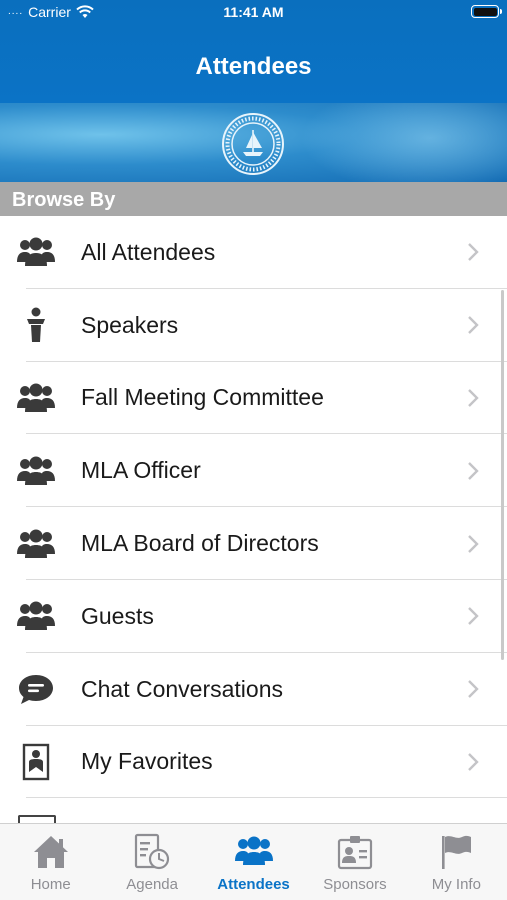  Describe the element at coordinates (202, 397) in the screenshot. I see `list-item-label: Fall Meeting Committee` at that location.